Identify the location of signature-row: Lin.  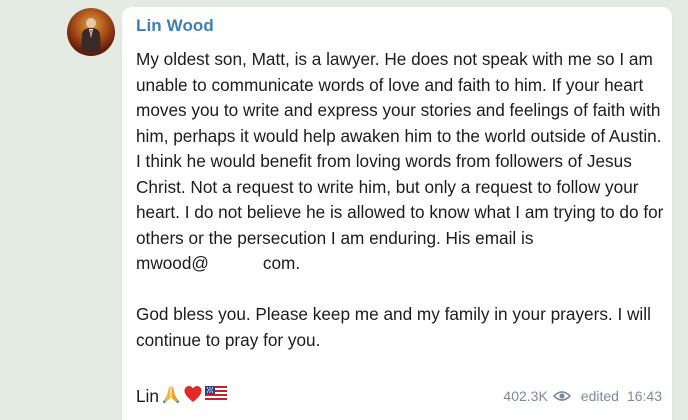
(181, 396).